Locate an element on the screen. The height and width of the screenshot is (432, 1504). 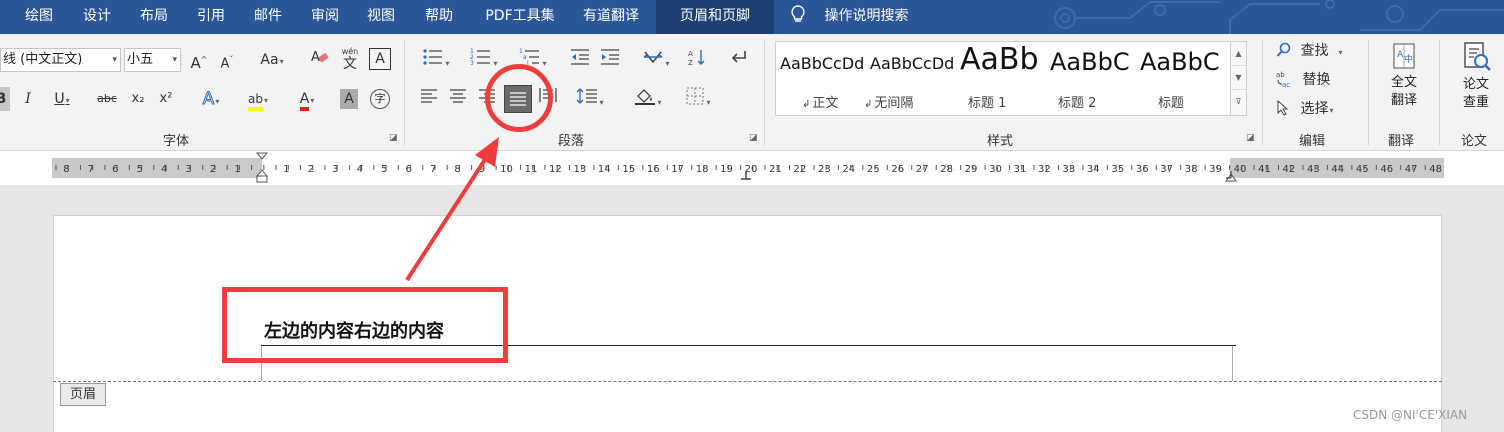
svg-text: ac is located at coordinates (1286, 84).